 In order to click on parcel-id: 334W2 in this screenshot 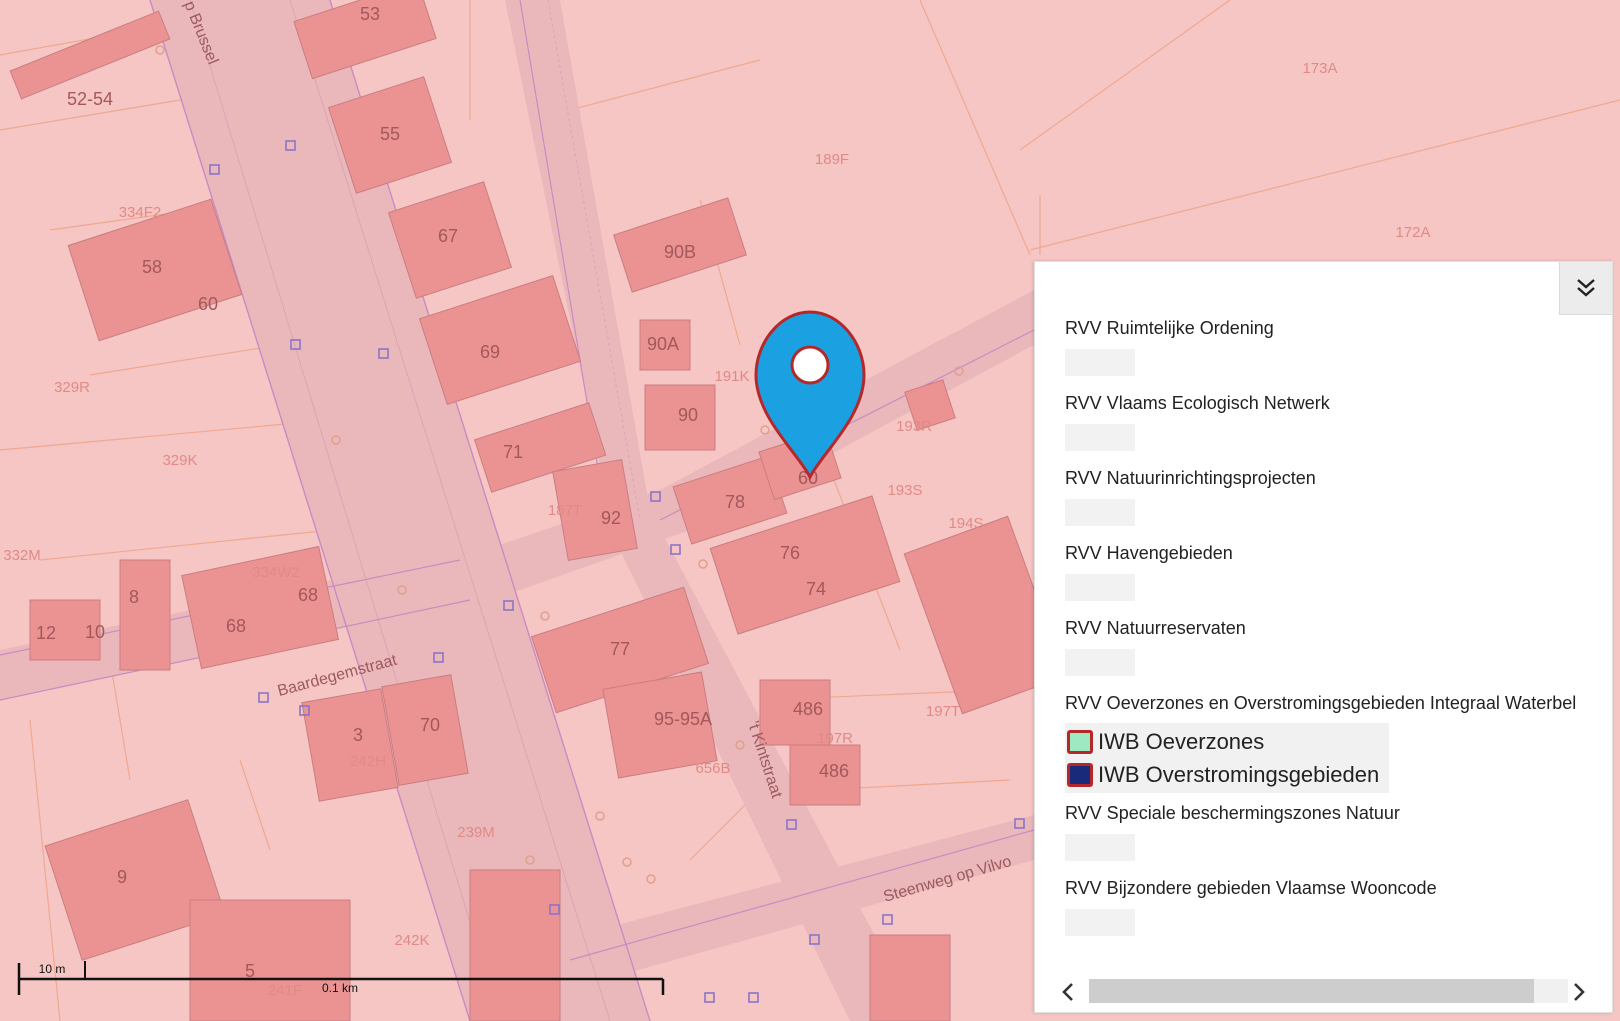, I will do `click(276, 572)`.